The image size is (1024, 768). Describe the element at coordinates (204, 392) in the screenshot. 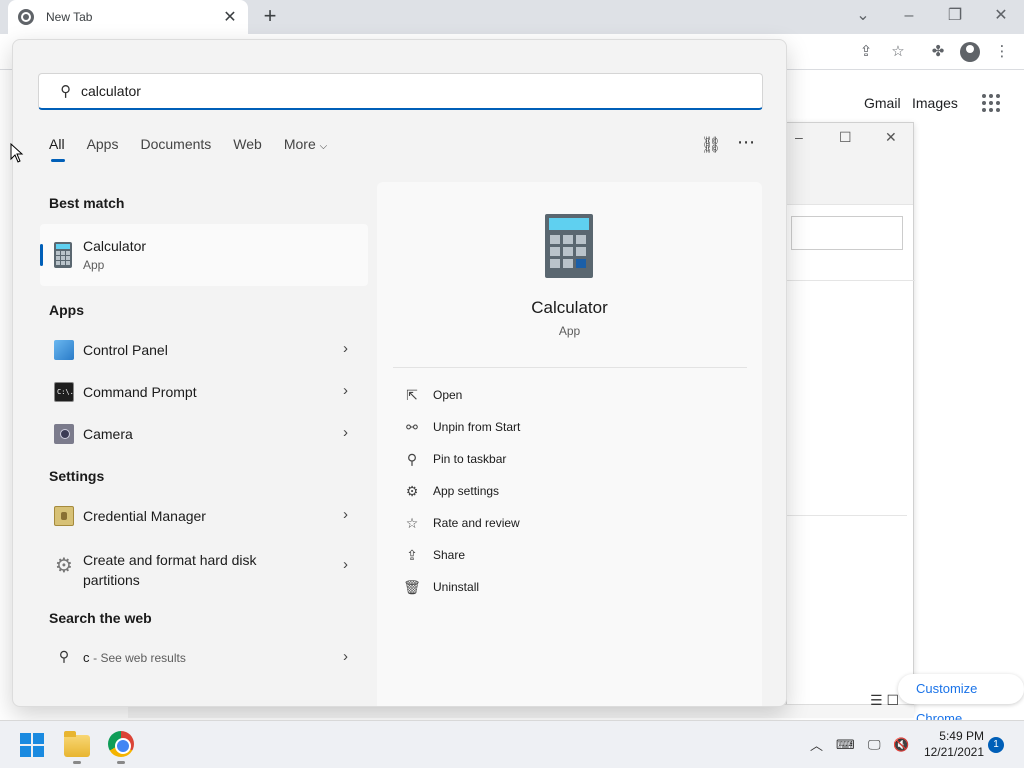

I see `list-item-command-prompt: Command Prompt ›` at that location.